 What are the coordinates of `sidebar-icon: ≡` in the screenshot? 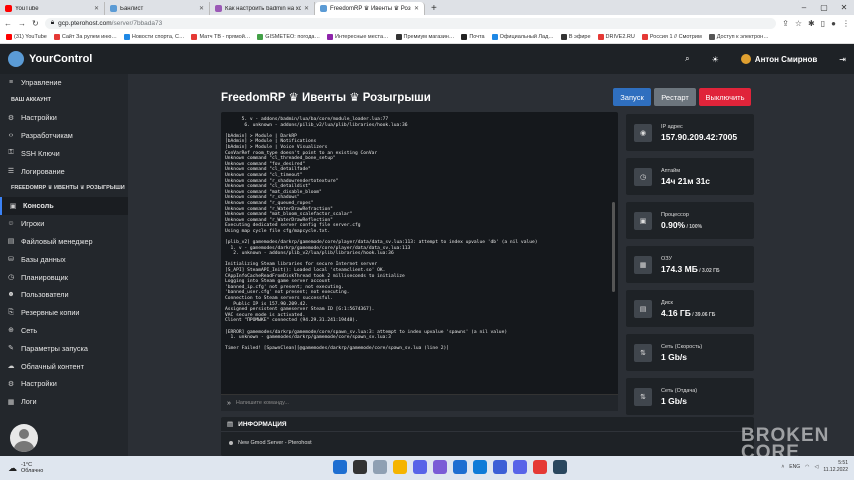 It's located at (11, 83).